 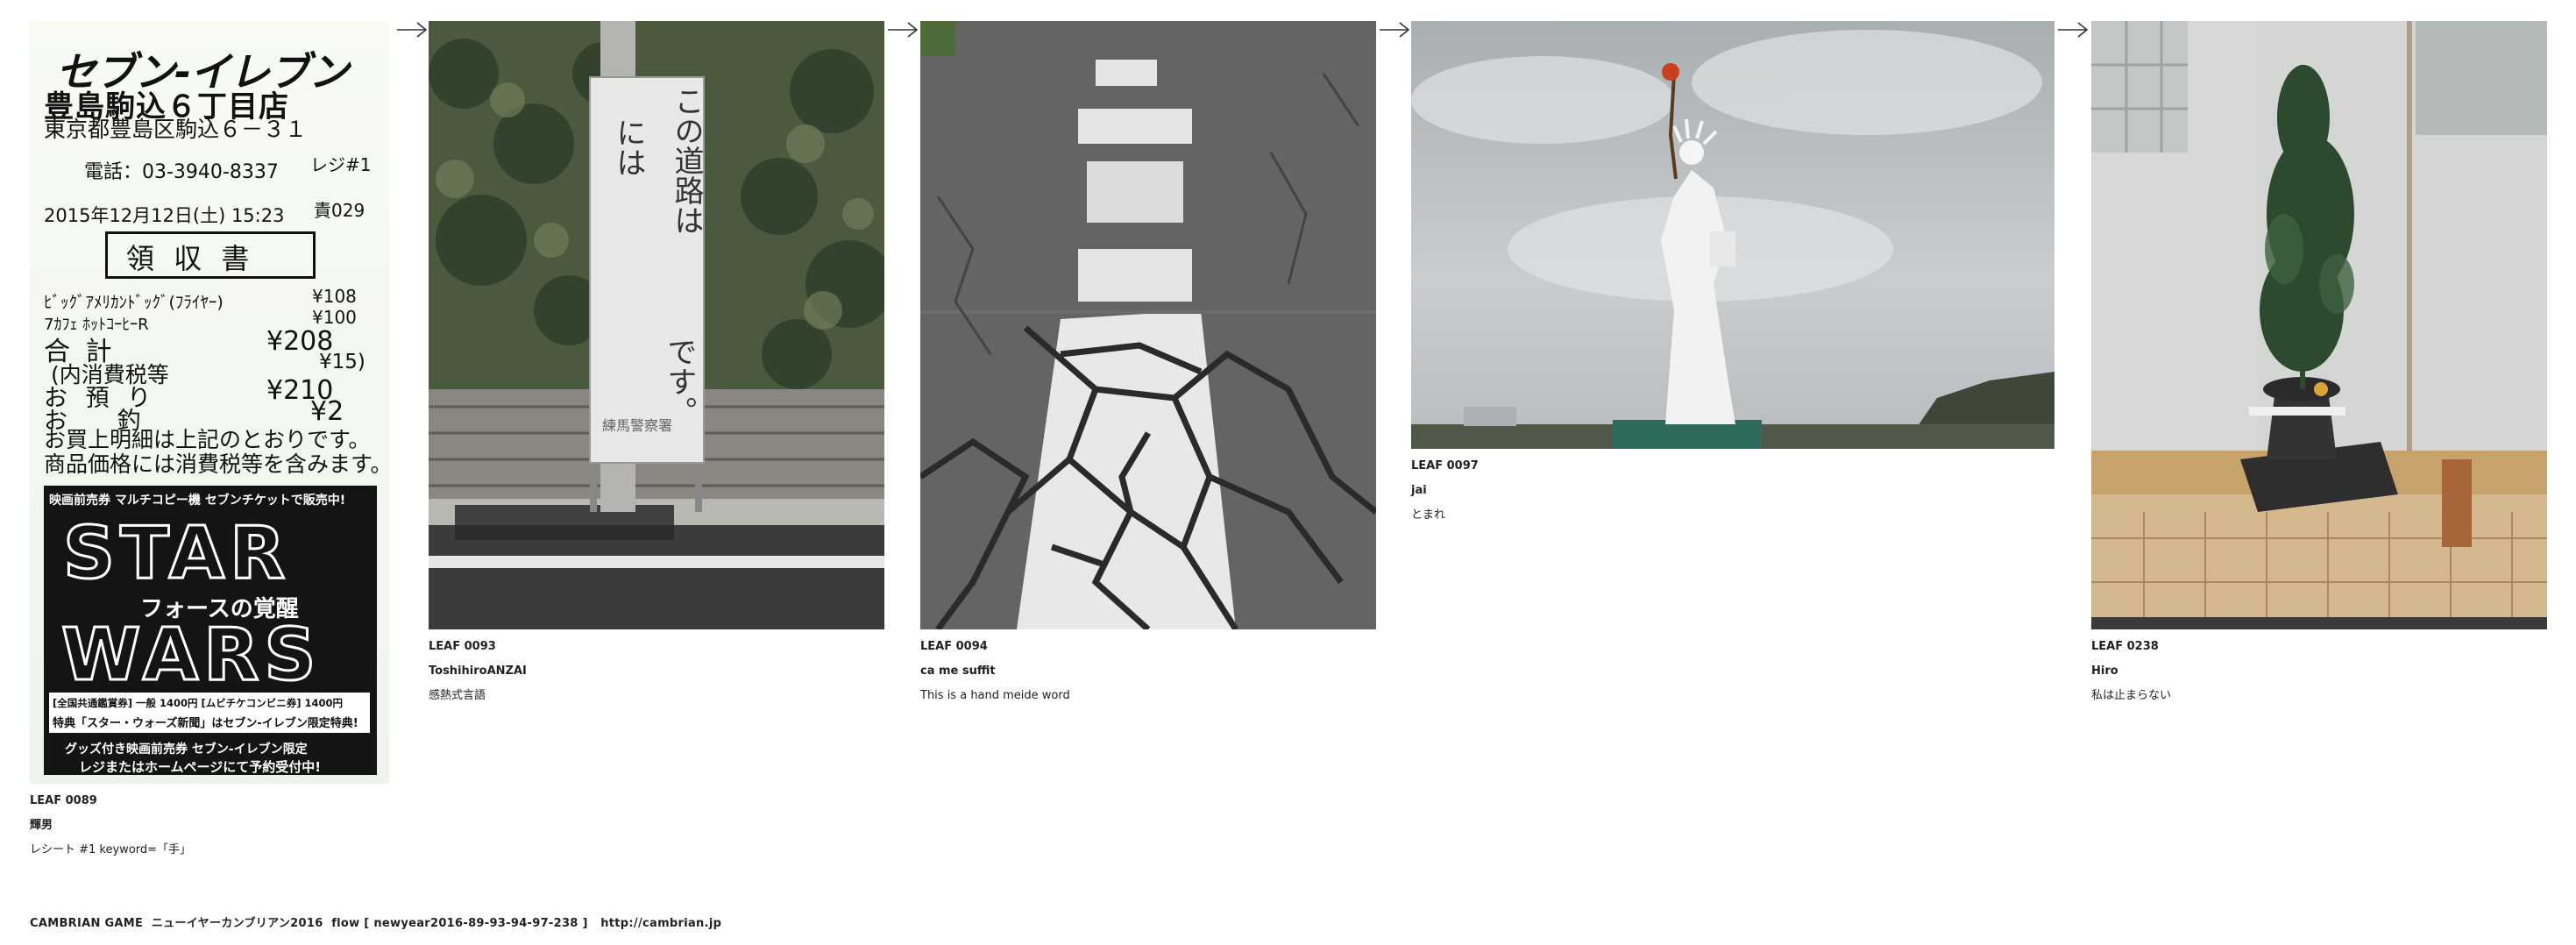 I want to click on leaf-caption: LEAF 0097 jai とまれ, so click(x=1445, y=491).